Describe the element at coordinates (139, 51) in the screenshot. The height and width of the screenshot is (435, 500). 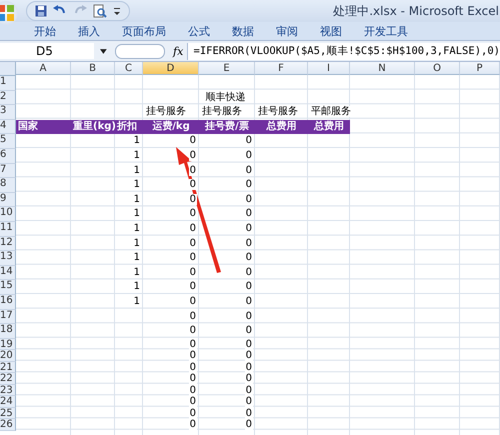
I see `resize-handle` at that location.